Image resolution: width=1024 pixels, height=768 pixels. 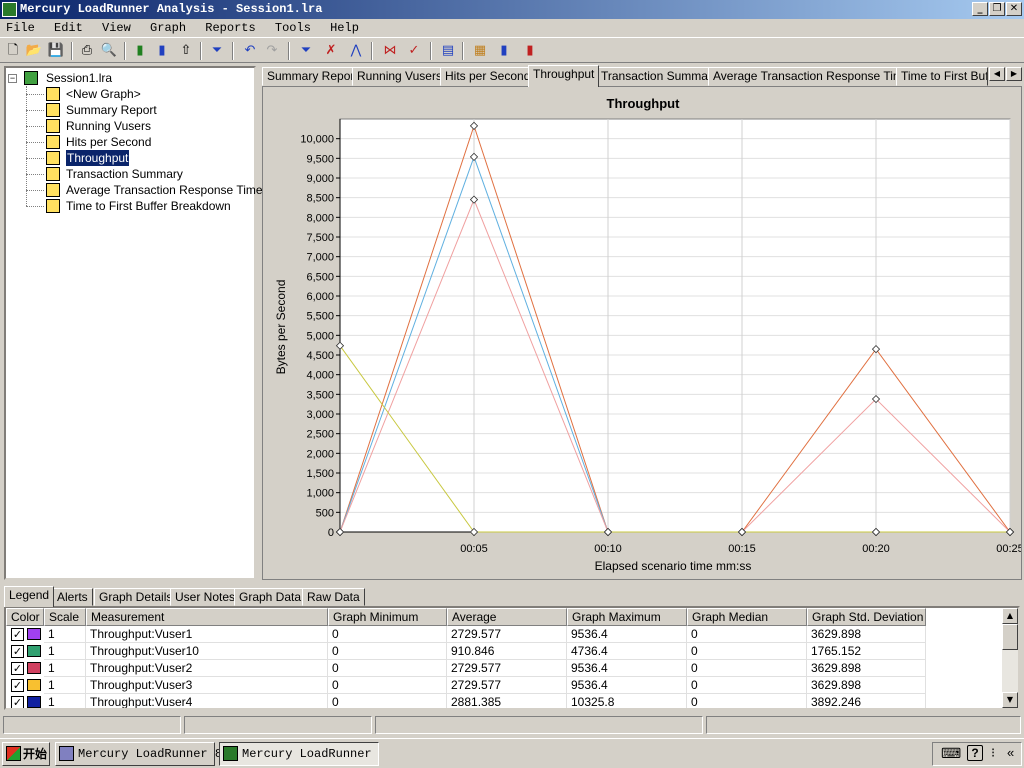 What do you see at coordinates (811, 76) in the screenshot?
I see `tab-average-transaction-response-time: Average Transaction Response Time` at bounding box center [811, 76].